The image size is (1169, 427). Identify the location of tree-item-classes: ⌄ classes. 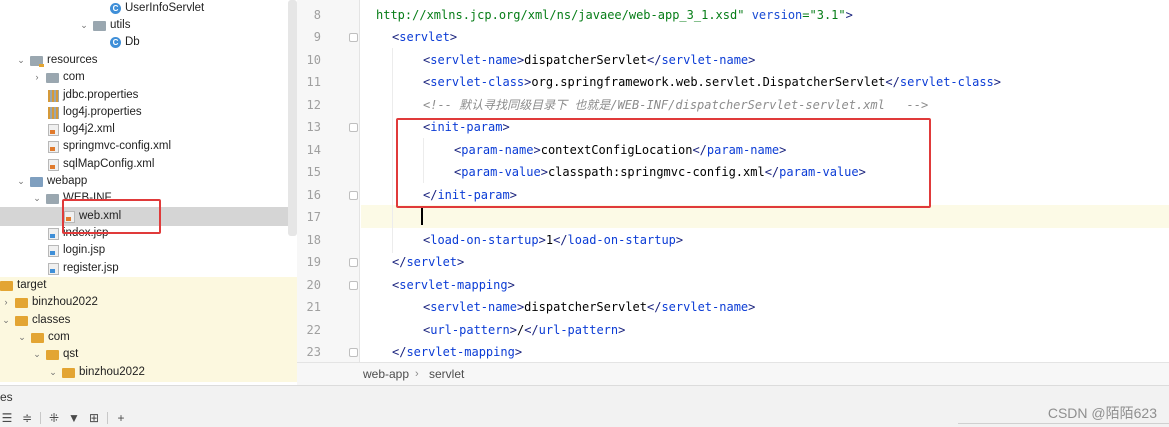
(35, 320).